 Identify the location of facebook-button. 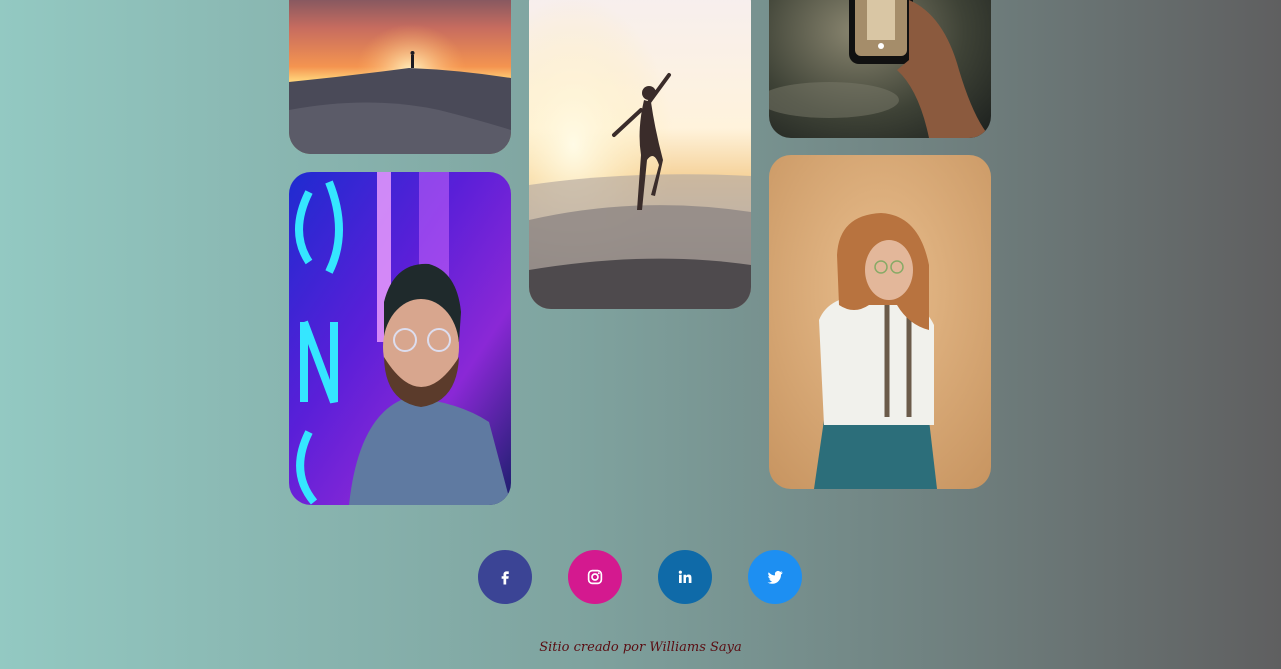
(505, 577).